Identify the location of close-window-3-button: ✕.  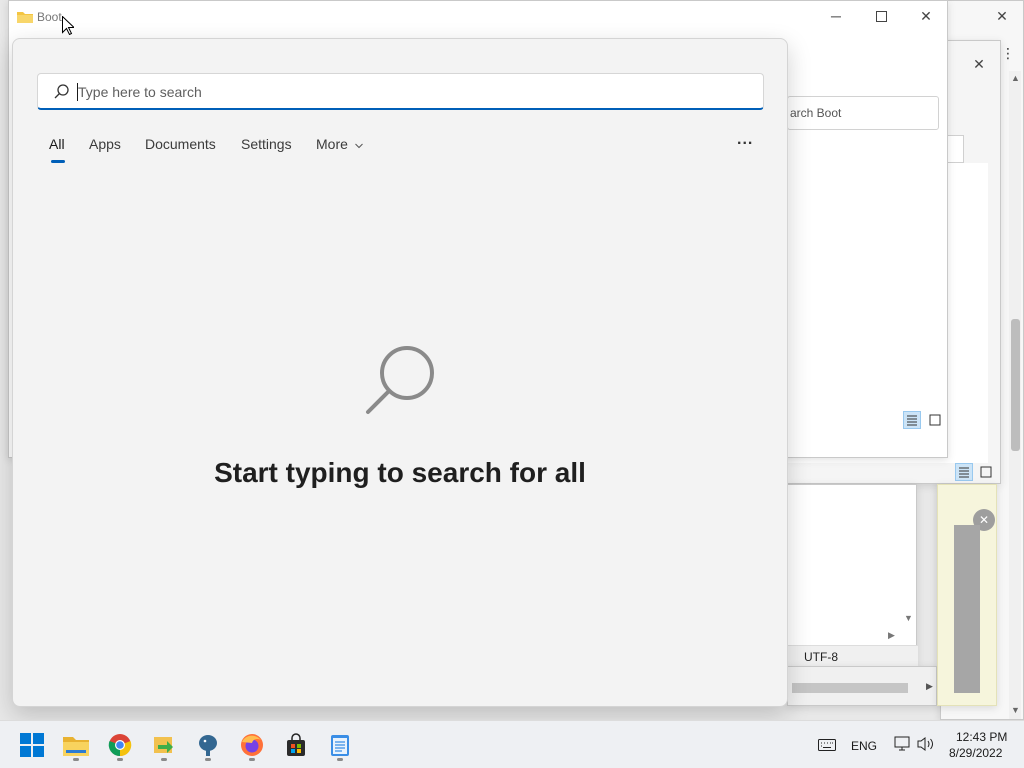
(1001, 16).